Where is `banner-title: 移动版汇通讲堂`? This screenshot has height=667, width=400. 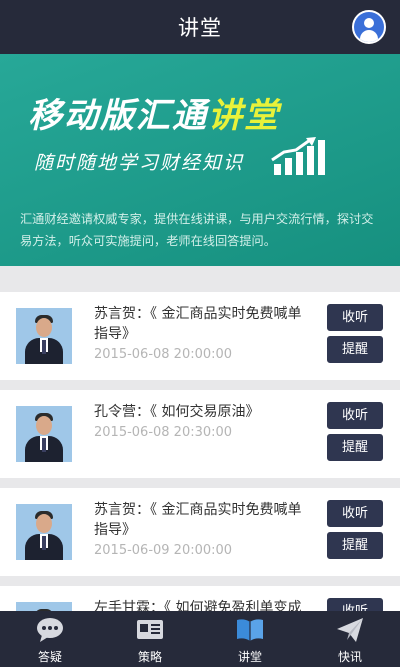
banner-title: 移动版汇通讲堂 is located at coordinates (154, 112).